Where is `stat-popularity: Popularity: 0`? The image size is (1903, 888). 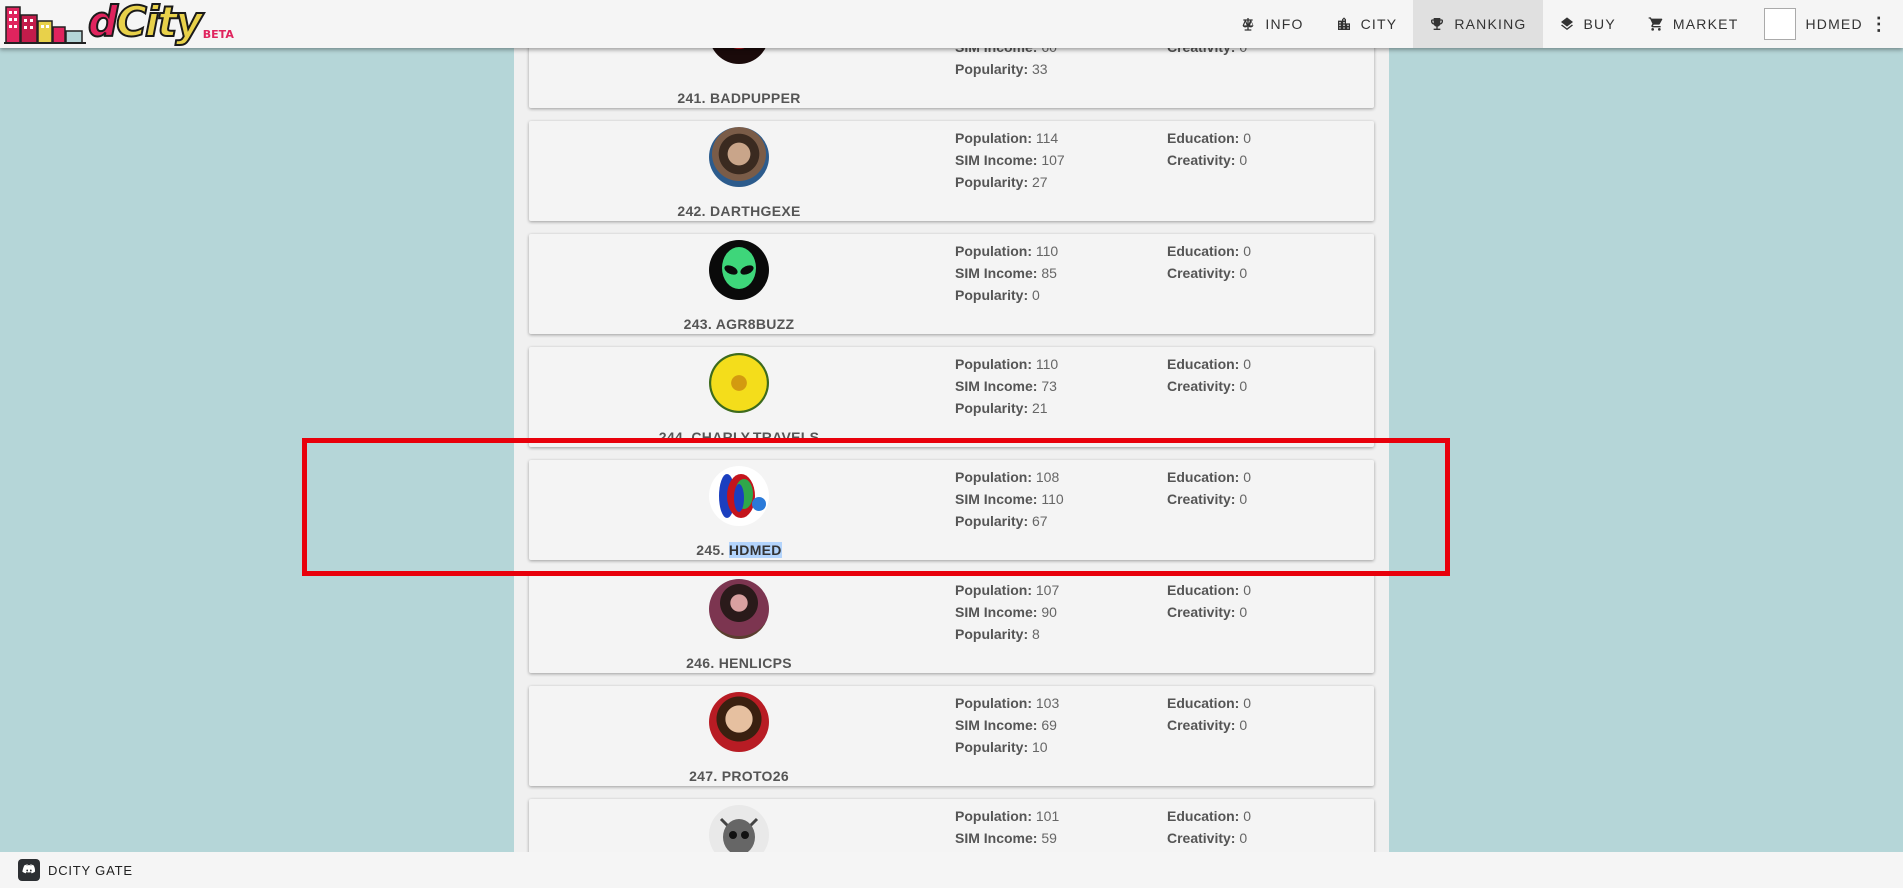
stat-popularity: Popularity: 0 is located at coordinates (997, 295).